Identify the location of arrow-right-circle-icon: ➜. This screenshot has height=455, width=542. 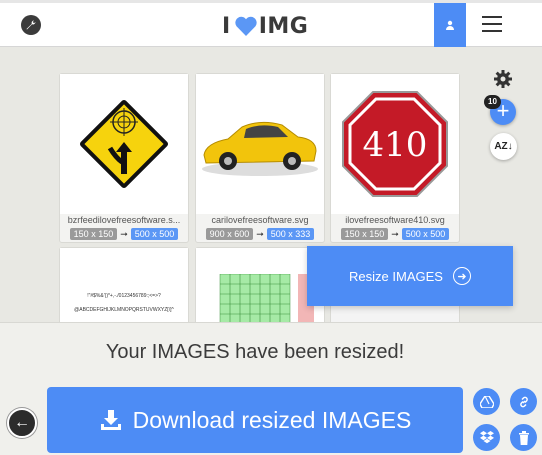
(461, 276).